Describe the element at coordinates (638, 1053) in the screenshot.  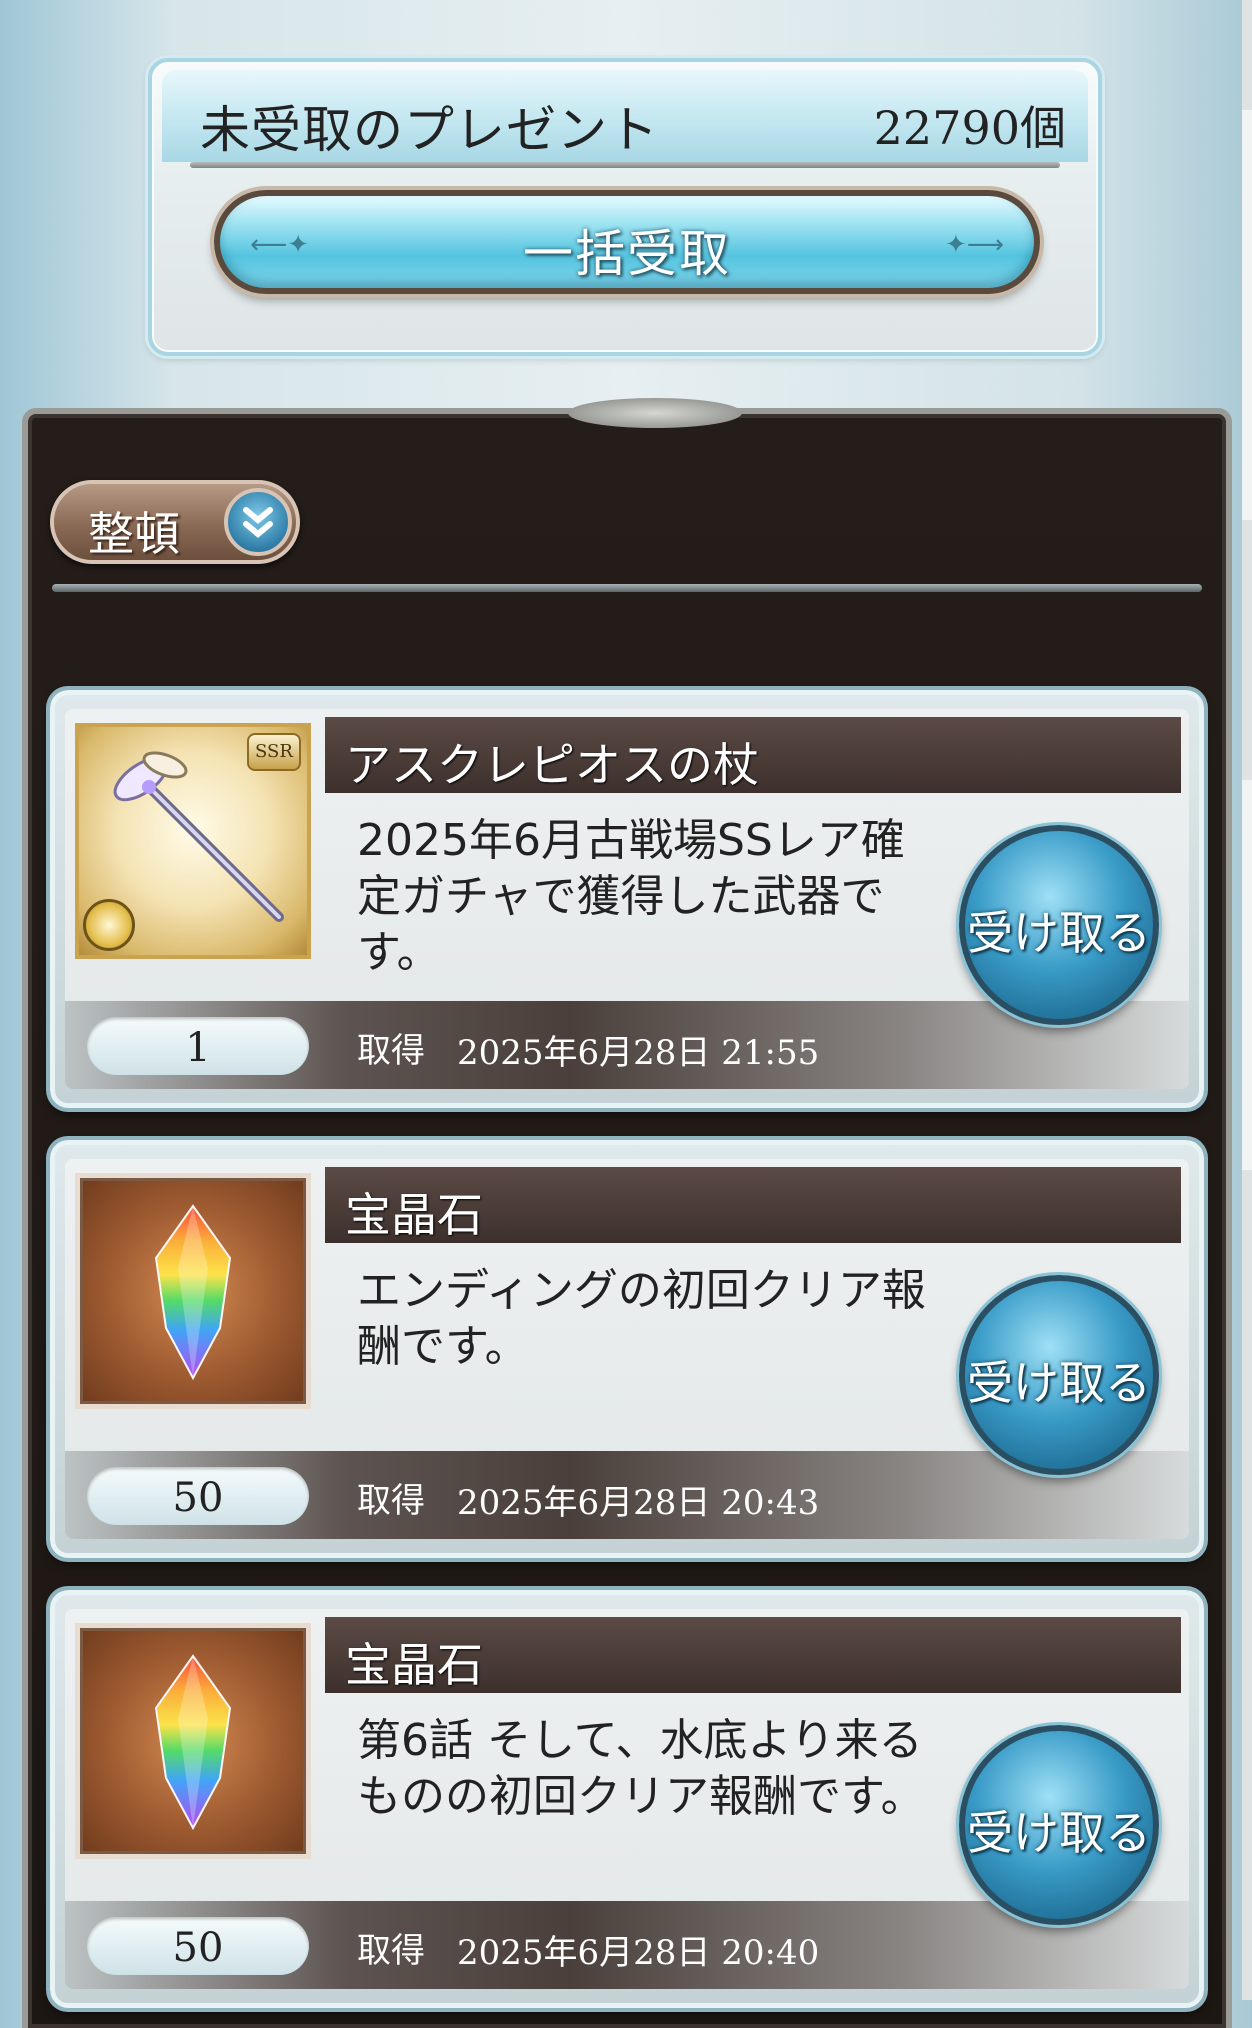
I see `obtained-date: 2025年6月28日 21:55` at that location.